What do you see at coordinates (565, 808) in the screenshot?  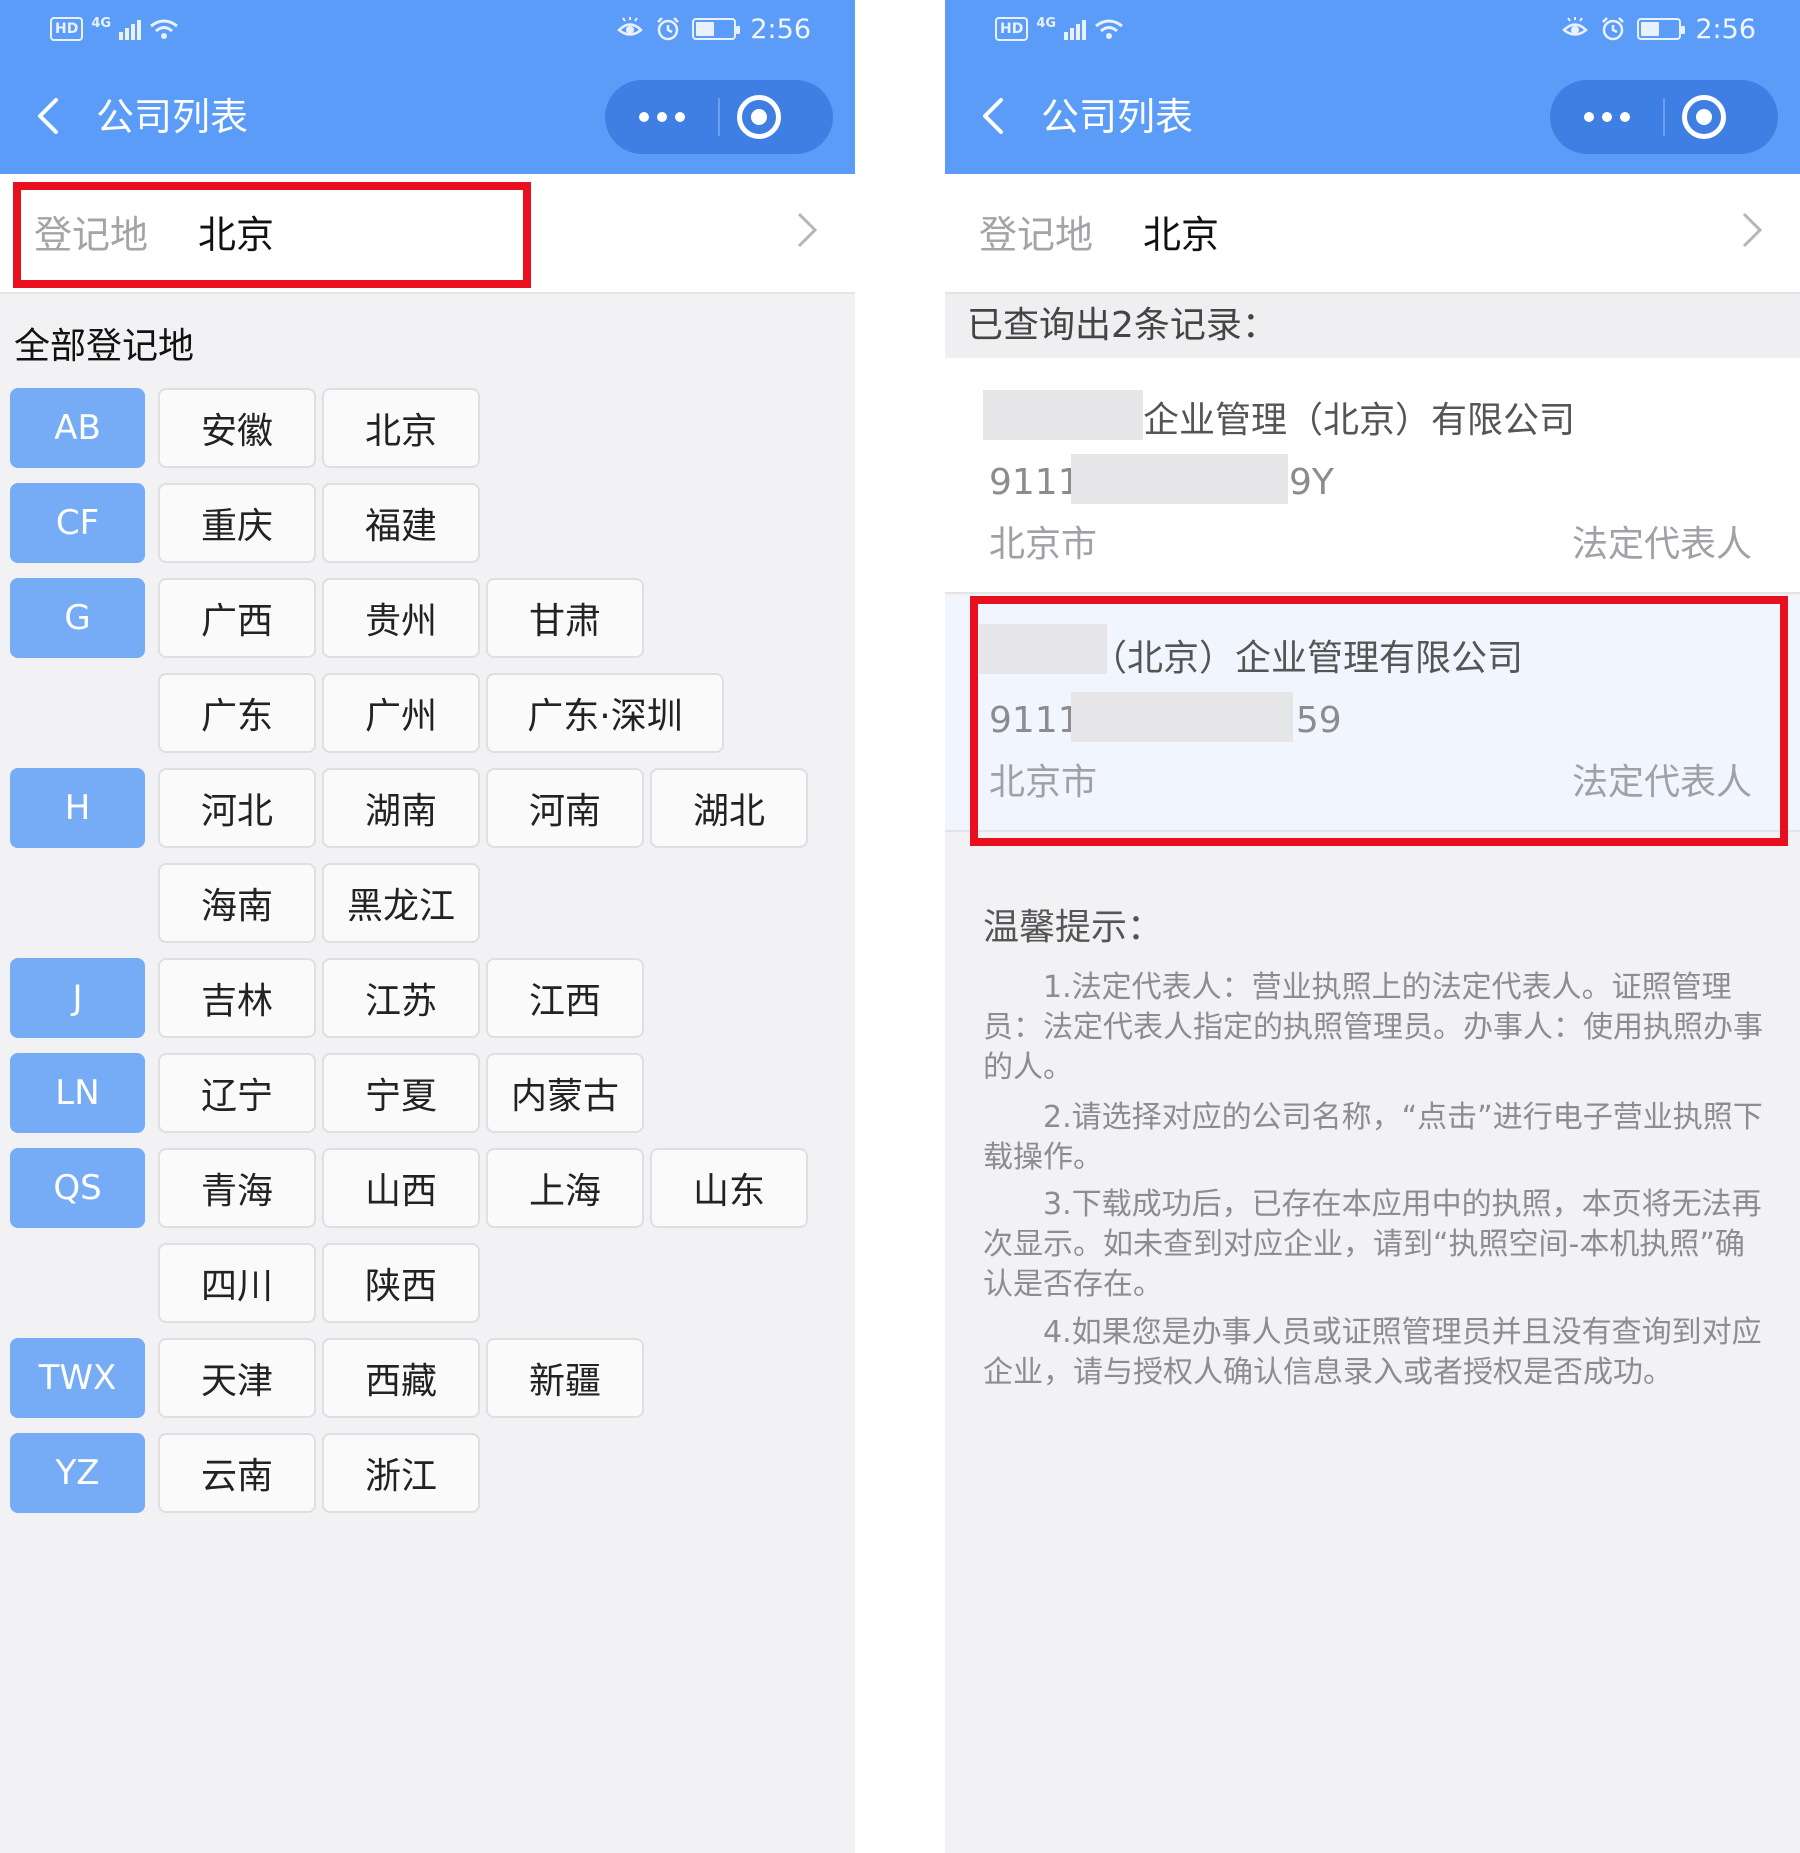 I see `region-option: 河南` at bounding box center [565, 808].